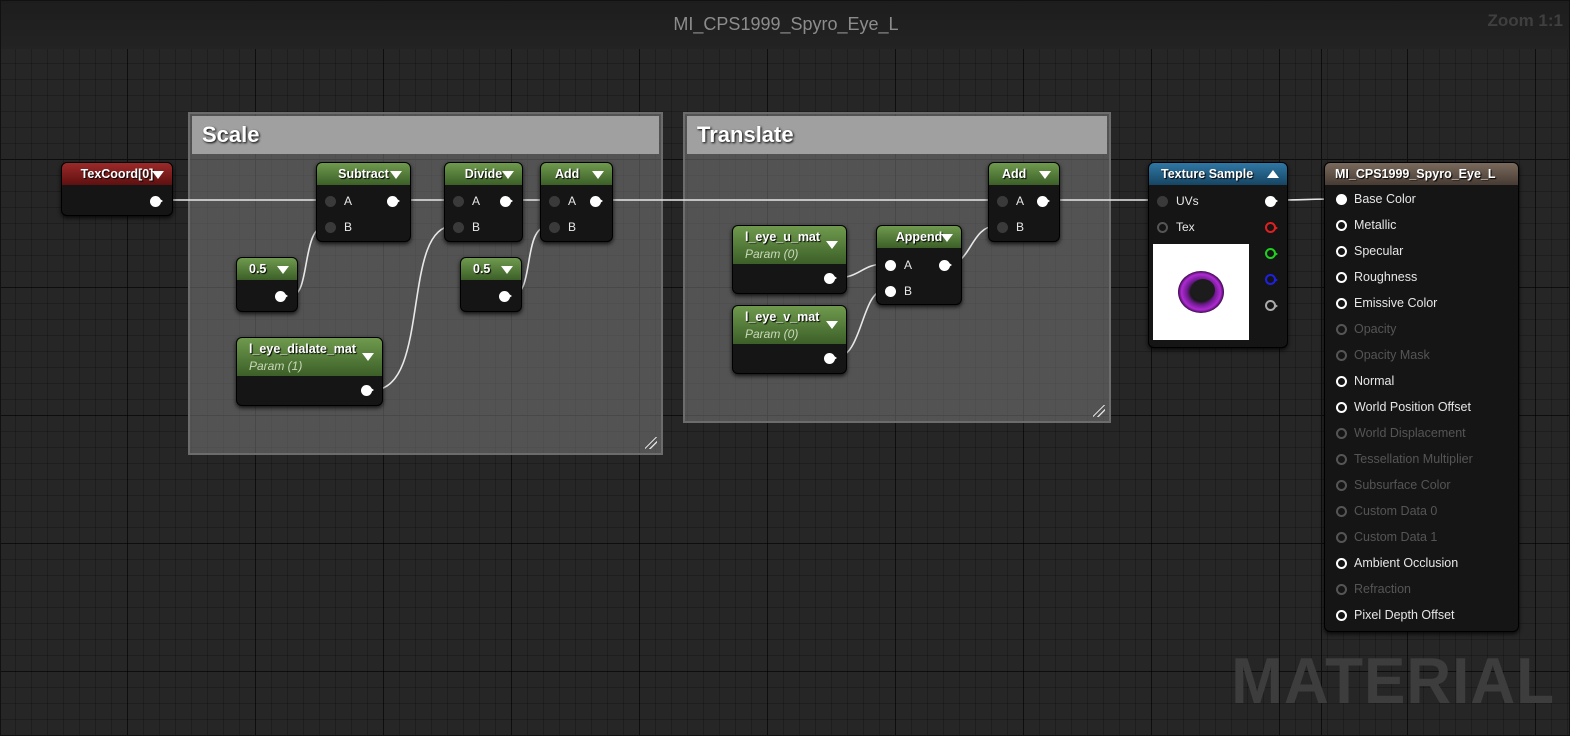 The height and width of the screenshot is (736, 1570). Describe the element at coordinates (1271, 305) in the screenshot. I see `output-pin-a` at that location.